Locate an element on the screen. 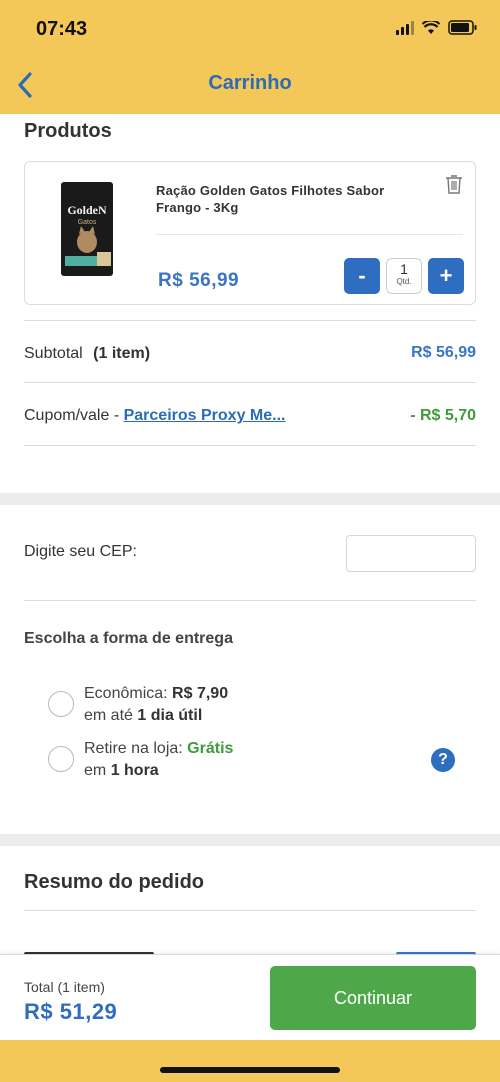 Image resolution: width=500 pixels, height=1082 pixels. delivery-option-price: Grátis is located at coordinates (210, 748).